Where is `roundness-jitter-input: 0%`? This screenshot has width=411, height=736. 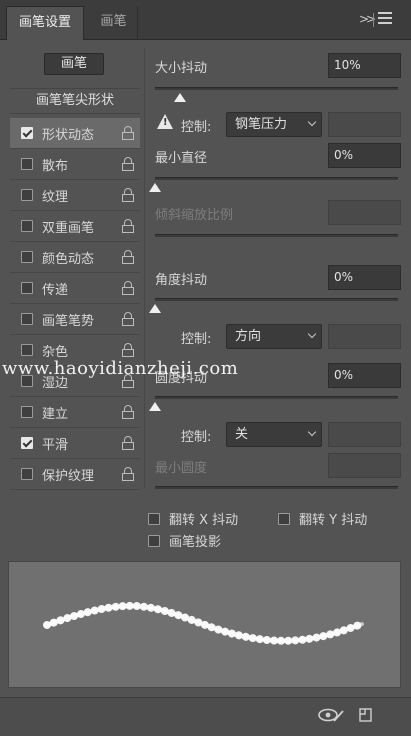 roundness-jitter-input: 0% is located at coordinates (364, 375).